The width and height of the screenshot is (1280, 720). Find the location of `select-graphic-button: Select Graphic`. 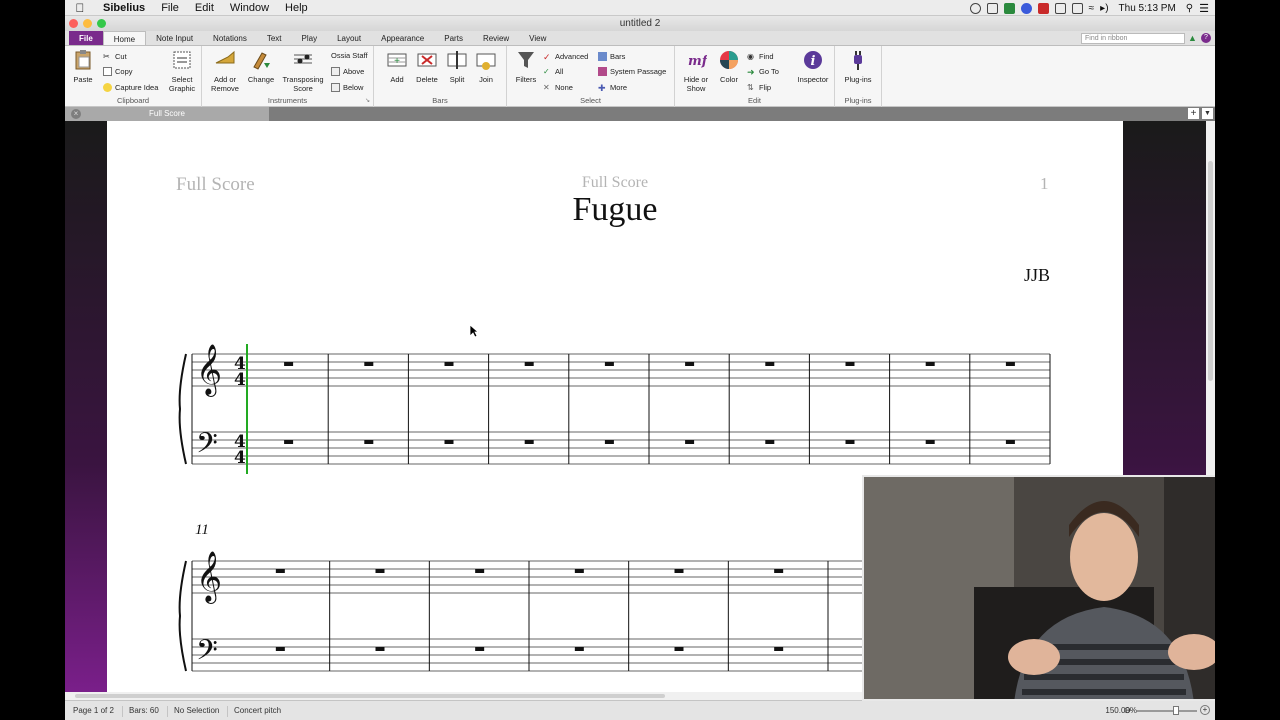

select-graphic-button: Select Graphic is located at coordinates (182, 71).